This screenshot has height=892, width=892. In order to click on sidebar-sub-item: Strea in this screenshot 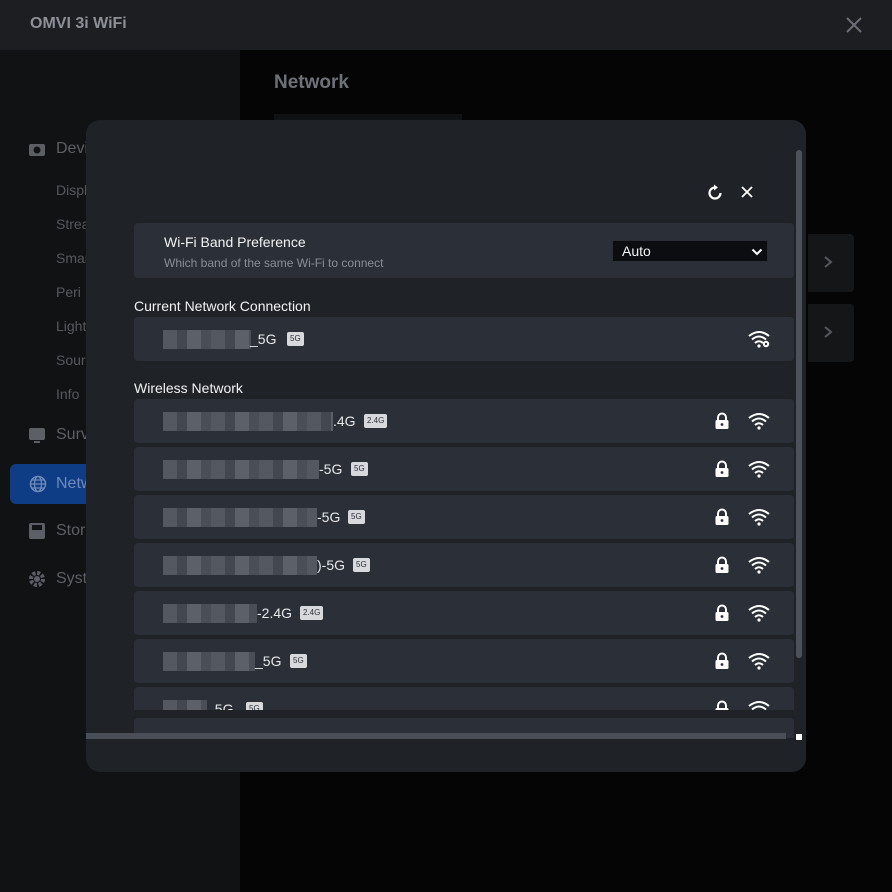, I will do `click(72, 224)`.